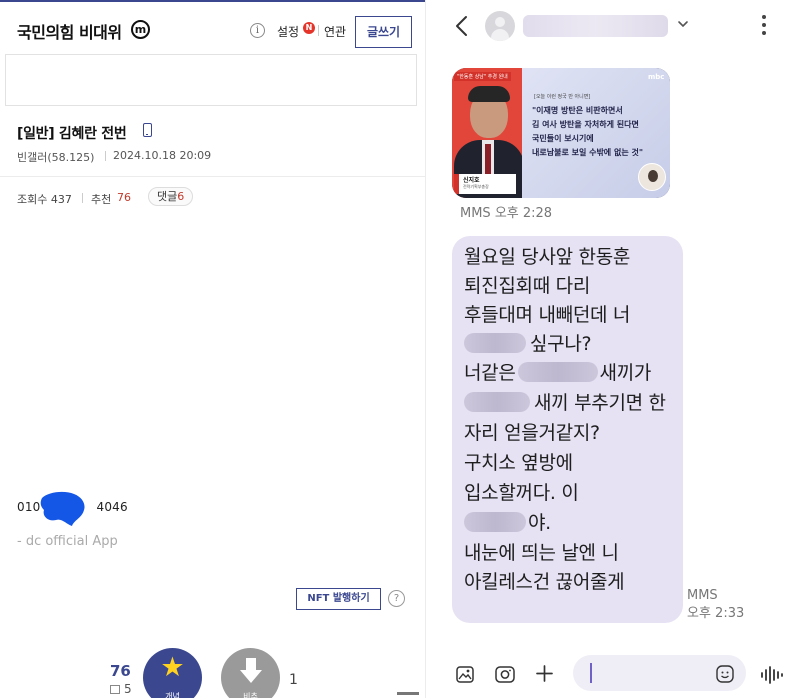 Image resolution: width=800 pixels, height=698 pixels. I want to click on camera-icon, so click(505, 674).